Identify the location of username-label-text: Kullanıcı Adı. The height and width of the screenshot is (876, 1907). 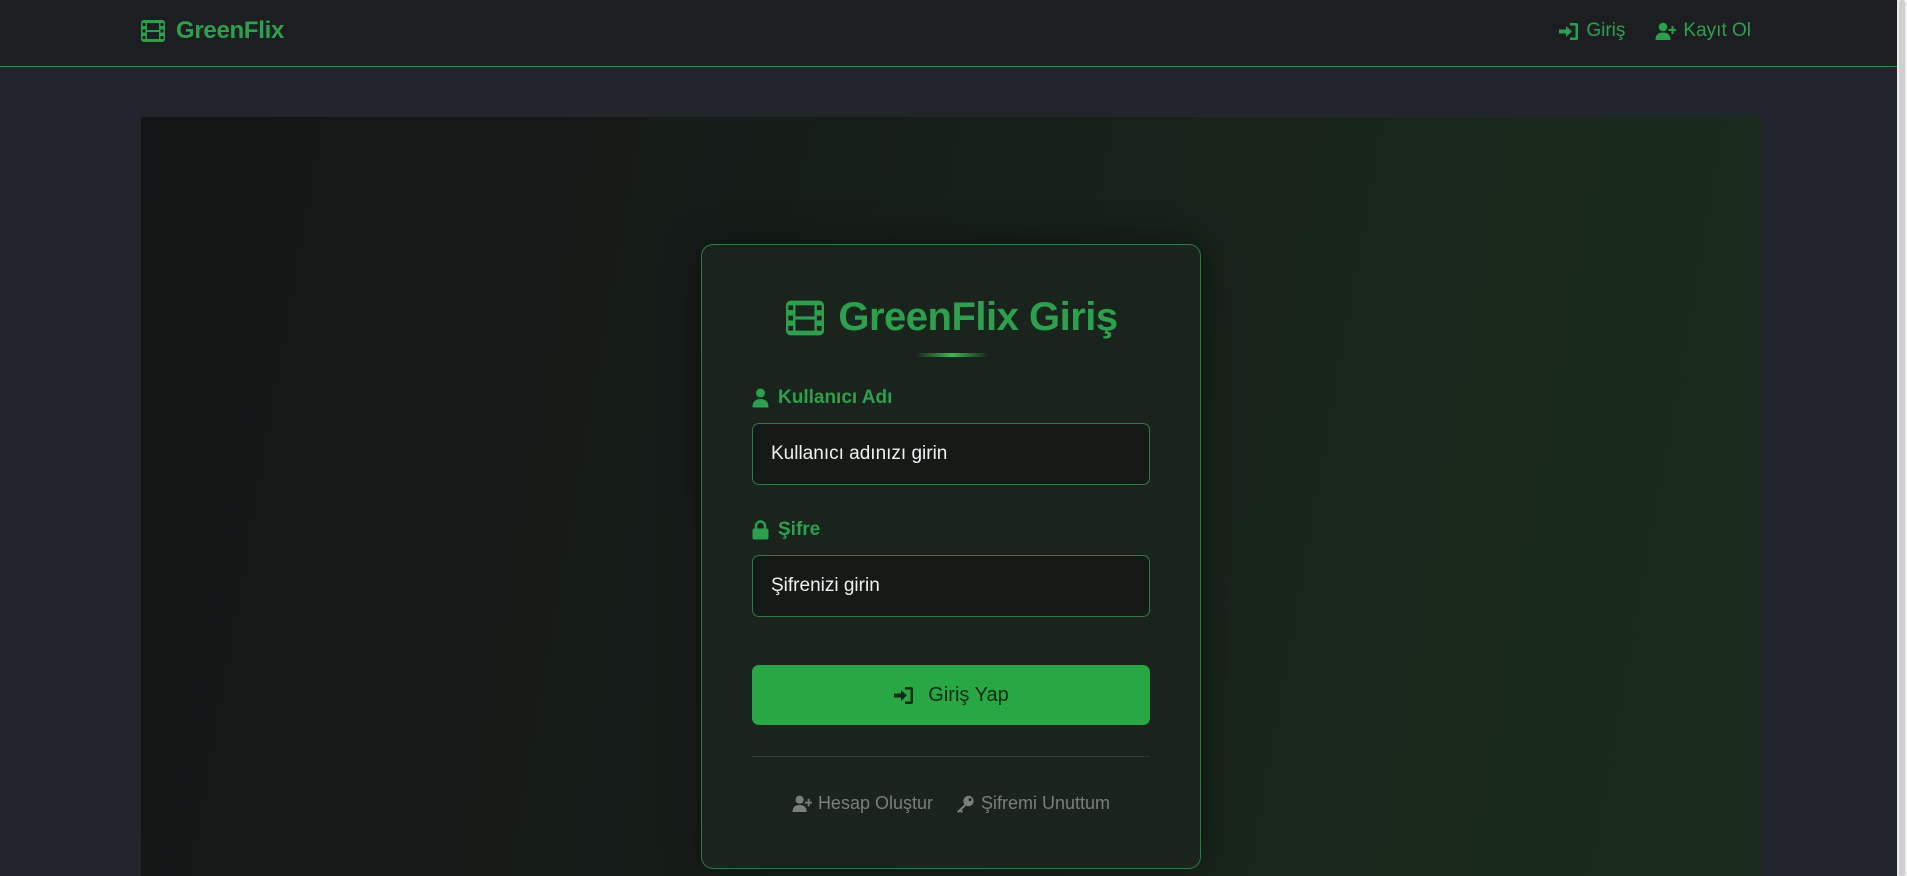
(835, 397).